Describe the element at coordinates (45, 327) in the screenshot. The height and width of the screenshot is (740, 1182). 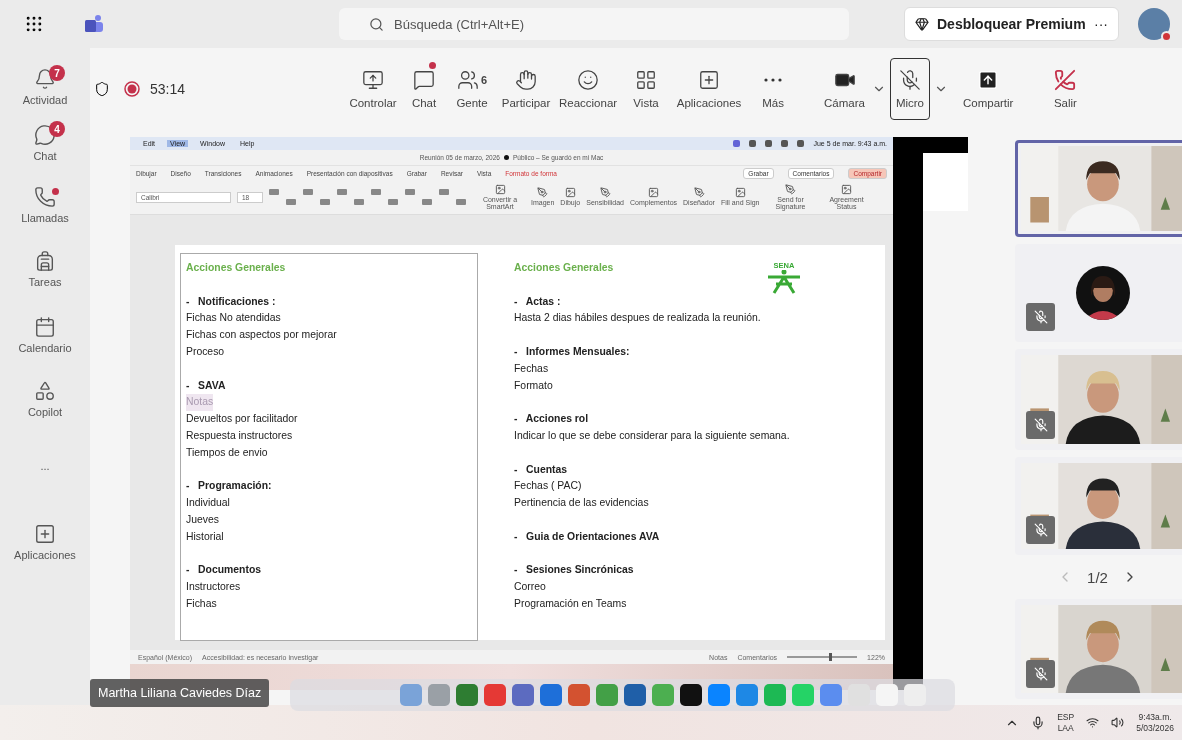
I see `calendar-icon` at that location.